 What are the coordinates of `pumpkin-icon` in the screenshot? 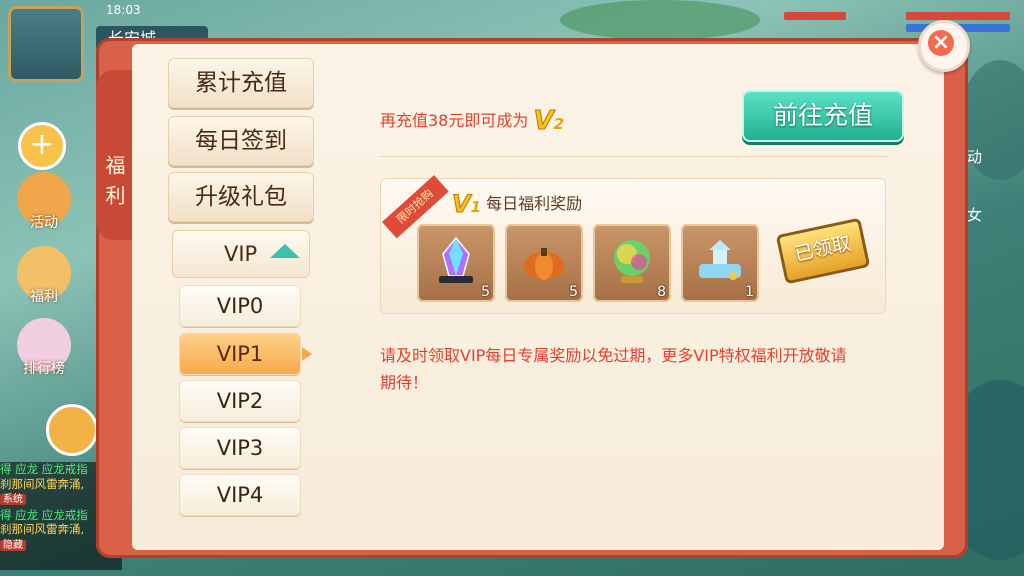 It's located at (544, 264).